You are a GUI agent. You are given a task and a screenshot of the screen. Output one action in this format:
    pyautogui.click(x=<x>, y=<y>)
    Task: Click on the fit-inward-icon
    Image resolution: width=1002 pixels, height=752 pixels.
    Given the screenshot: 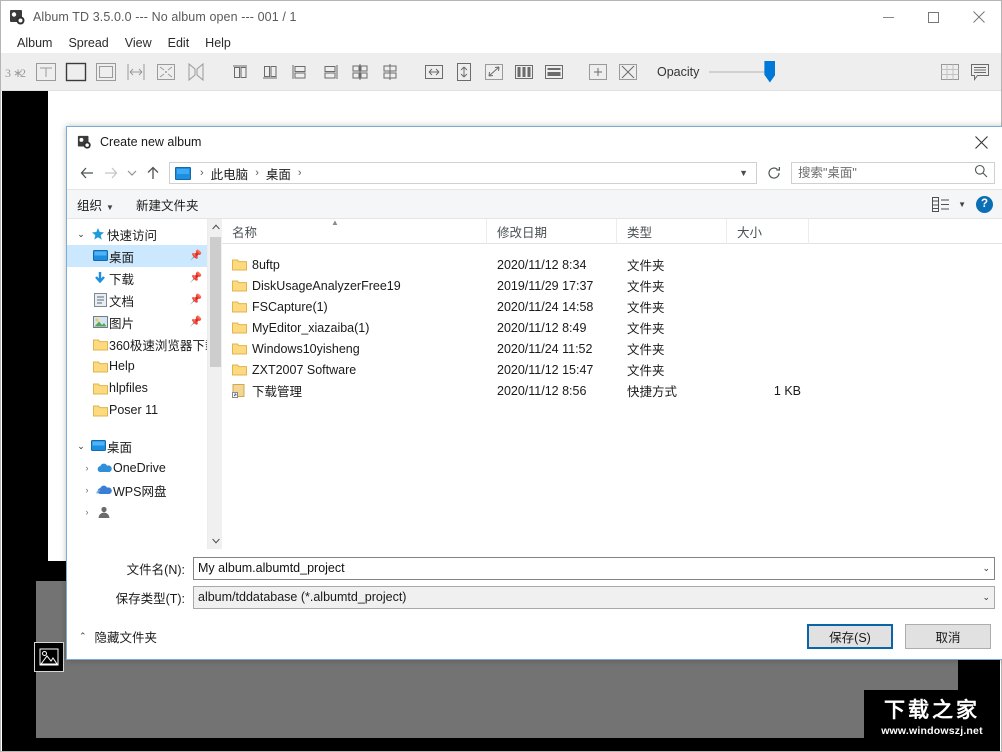 What is the action you would take?
    pyautogui.click(x=166, y=72)
    